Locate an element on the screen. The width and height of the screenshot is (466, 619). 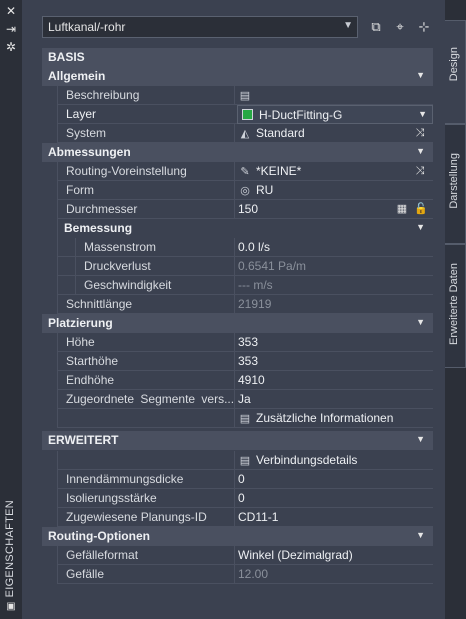
object-type-select: Luftkanal/-rohr ▼ is located at coordinates (200, 27).